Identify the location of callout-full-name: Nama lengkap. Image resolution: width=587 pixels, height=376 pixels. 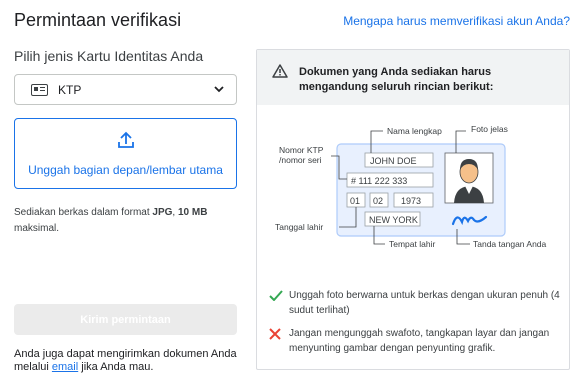
(414, 131).